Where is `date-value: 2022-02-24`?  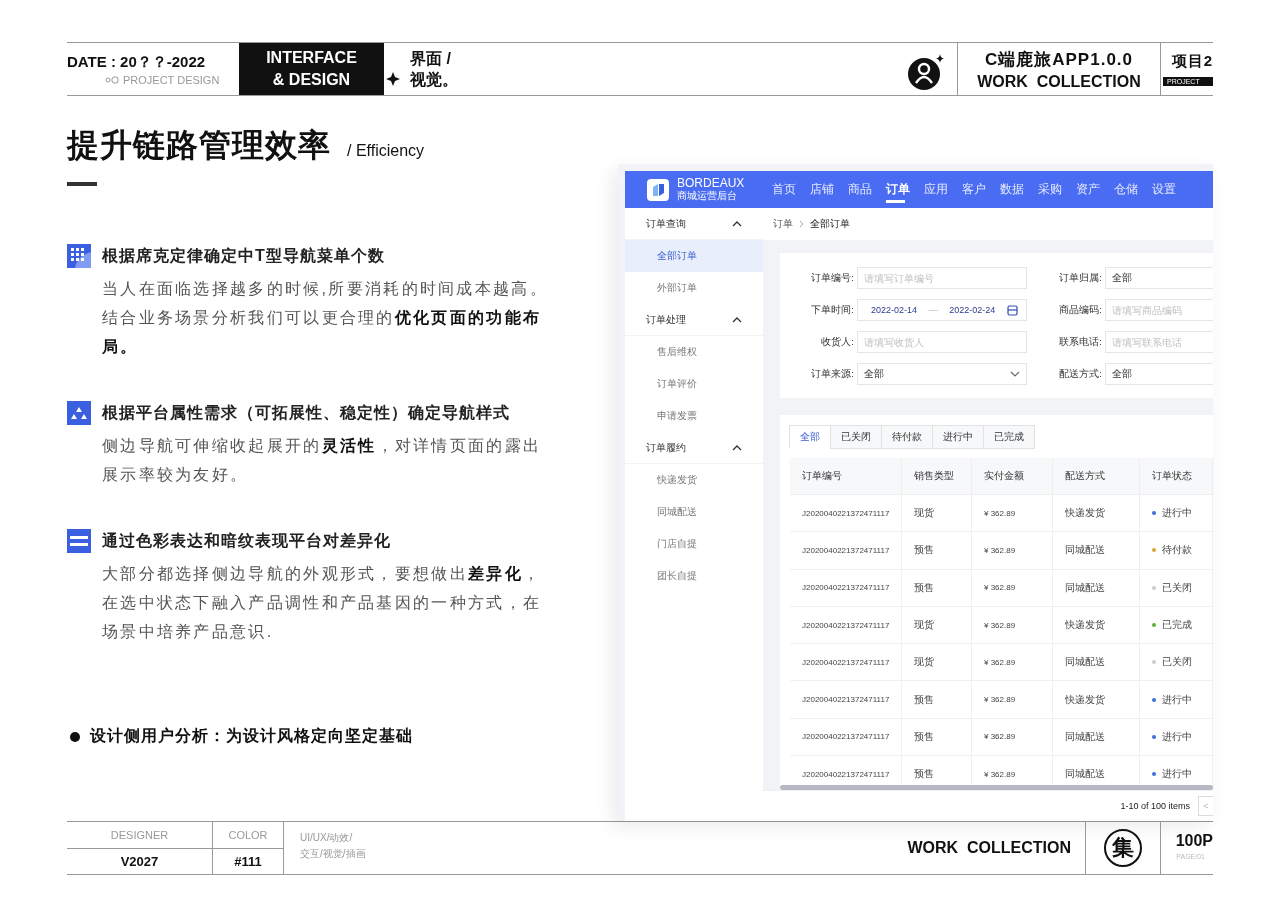
date-value: 2022-02-24 is located at coordinates (972, 310).